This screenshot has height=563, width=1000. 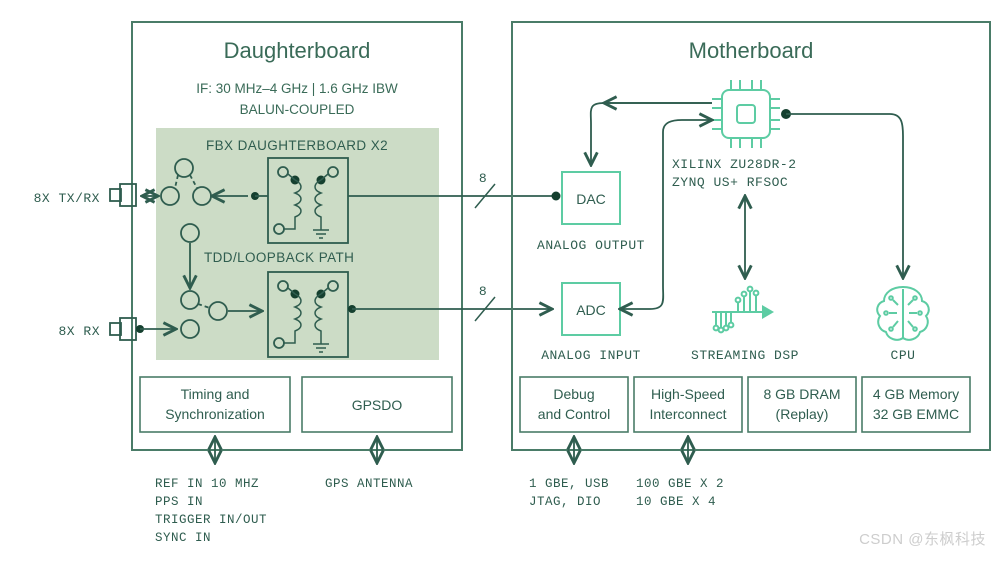 What do you see at coordinates (369, 484) in the screenshot?
I see `io-label-gps-antenna: GPS ANTENNA` at bounding box center [369, 484].